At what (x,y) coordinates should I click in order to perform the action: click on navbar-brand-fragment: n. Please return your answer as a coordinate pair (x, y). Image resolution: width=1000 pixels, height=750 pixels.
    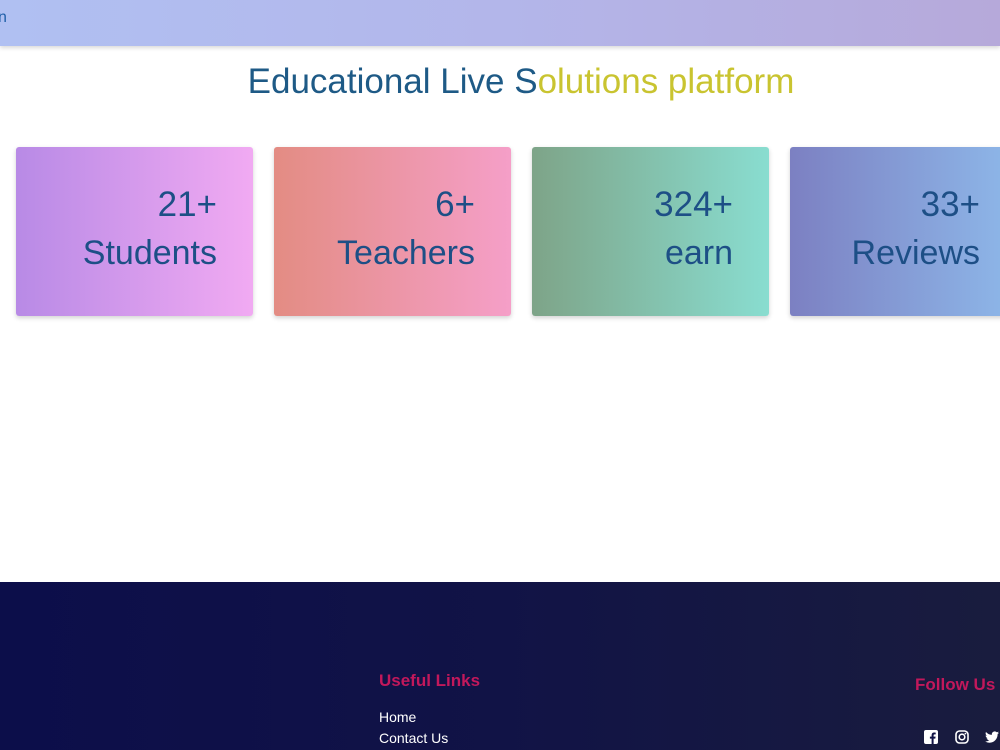
    Looking at the image, I should click on (3, 18).